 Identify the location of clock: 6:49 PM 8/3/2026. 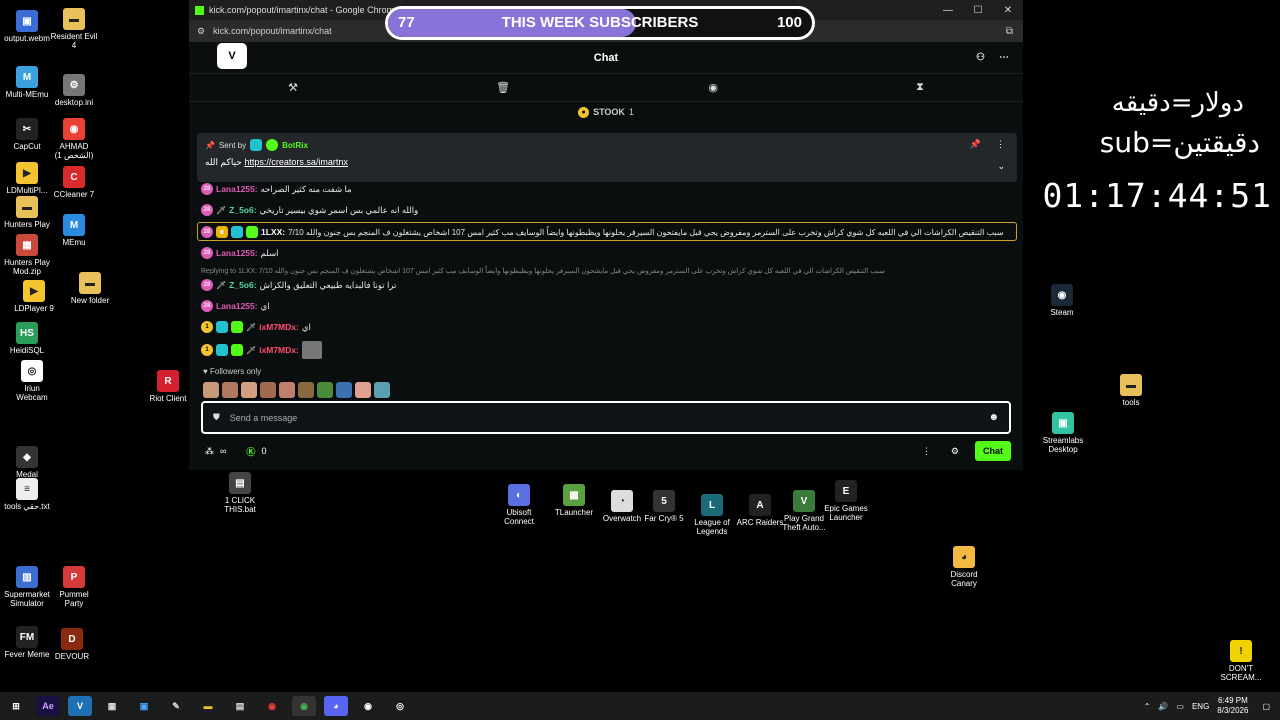
(1232, 705).